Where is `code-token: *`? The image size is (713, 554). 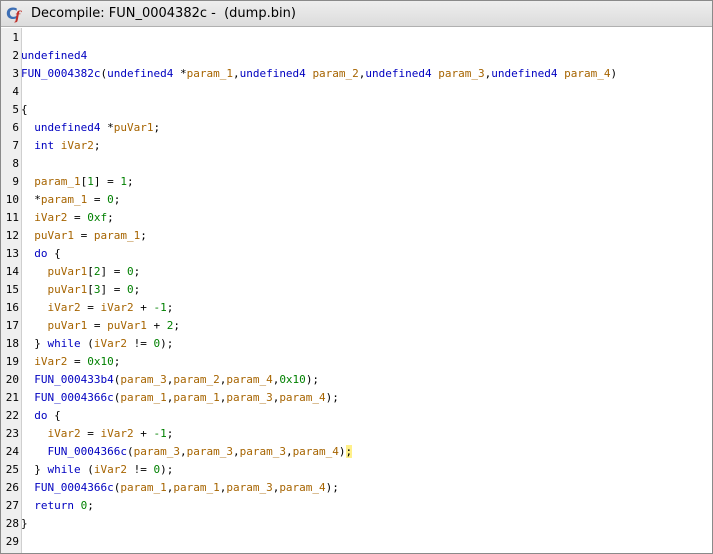 code-token: * is located at coordinates (107, 127).